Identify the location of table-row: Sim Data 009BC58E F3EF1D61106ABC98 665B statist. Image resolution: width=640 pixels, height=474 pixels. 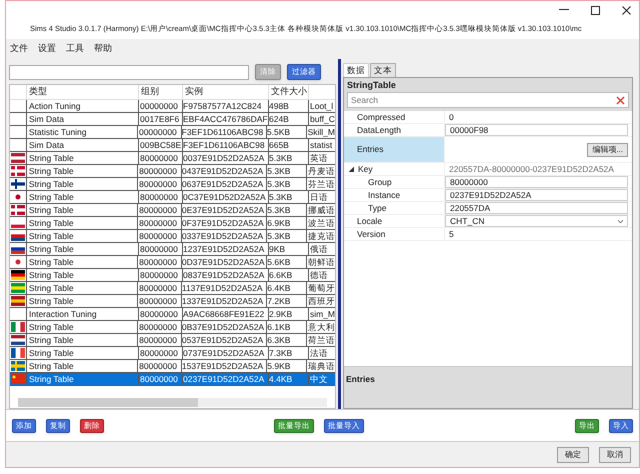
(172, 145).